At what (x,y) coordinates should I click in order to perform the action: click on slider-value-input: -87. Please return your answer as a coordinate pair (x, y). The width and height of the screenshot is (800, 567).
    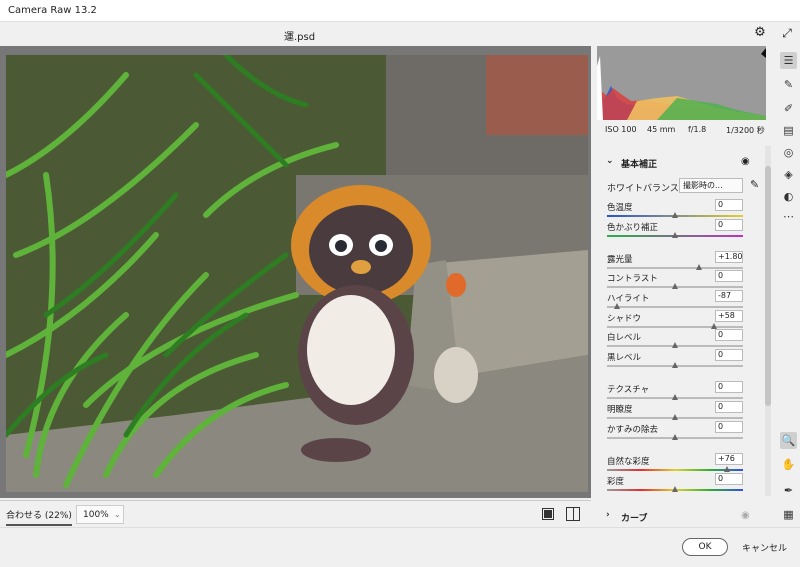
    Looking at the image, I should click on (729, 296).